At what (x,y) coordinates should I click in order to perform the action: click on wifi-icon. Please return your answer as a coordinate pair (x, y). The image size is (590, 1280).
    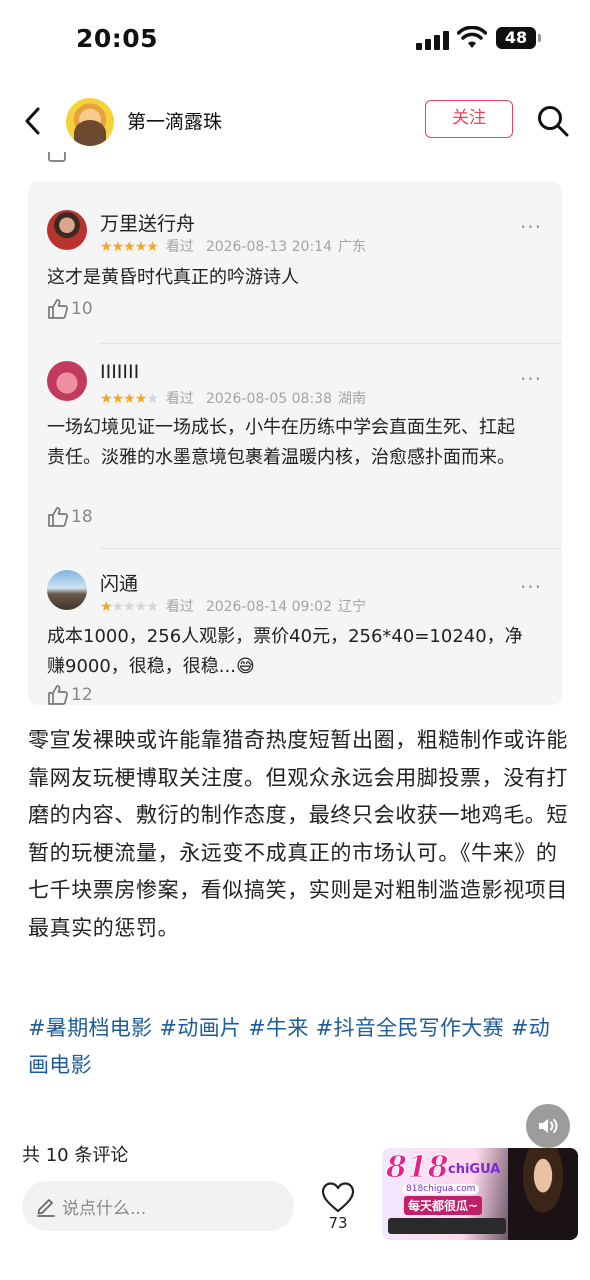
    Looking at the image, I should click on (472, 37).